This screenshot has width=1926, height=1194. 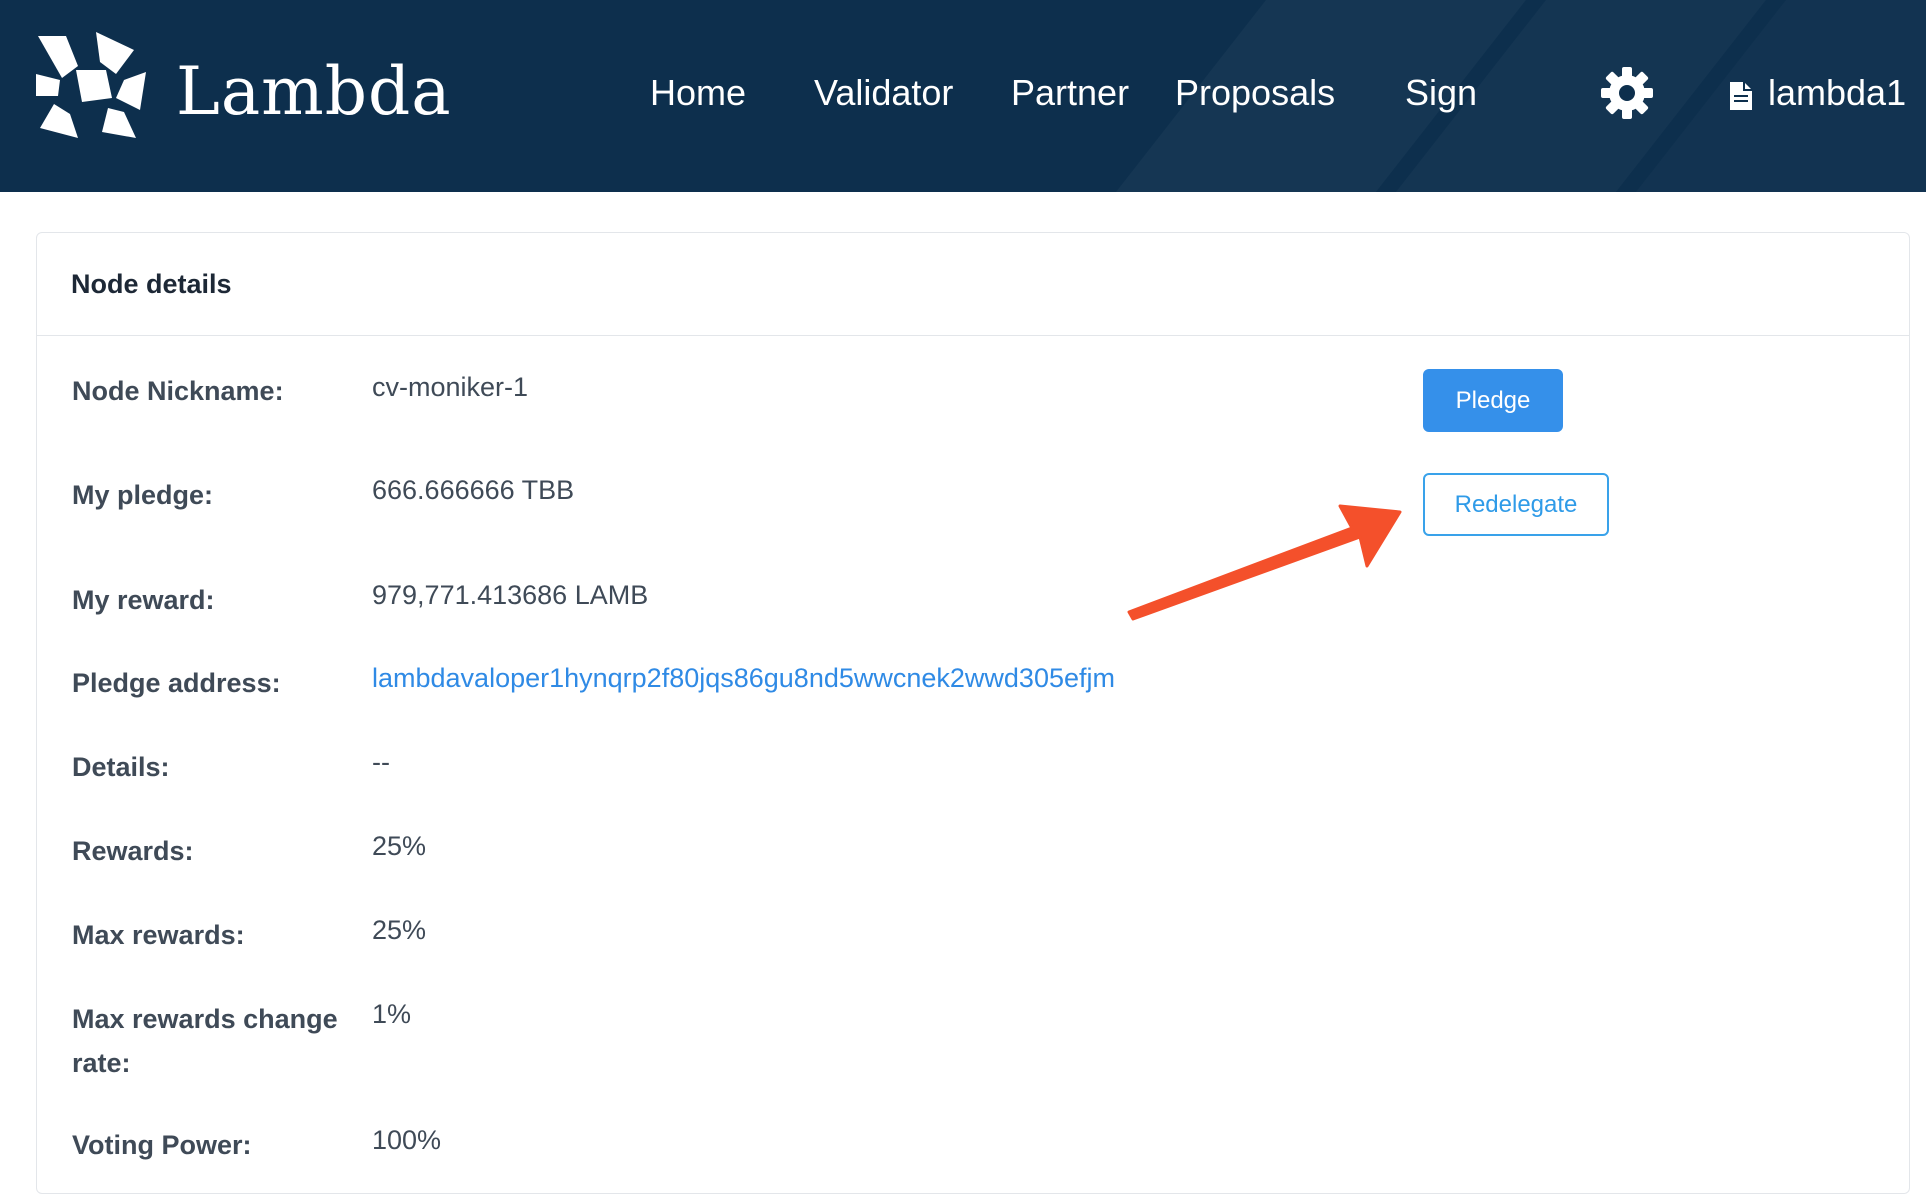 I want to click on lambda-logo-icon, so click(x=91, y=85).